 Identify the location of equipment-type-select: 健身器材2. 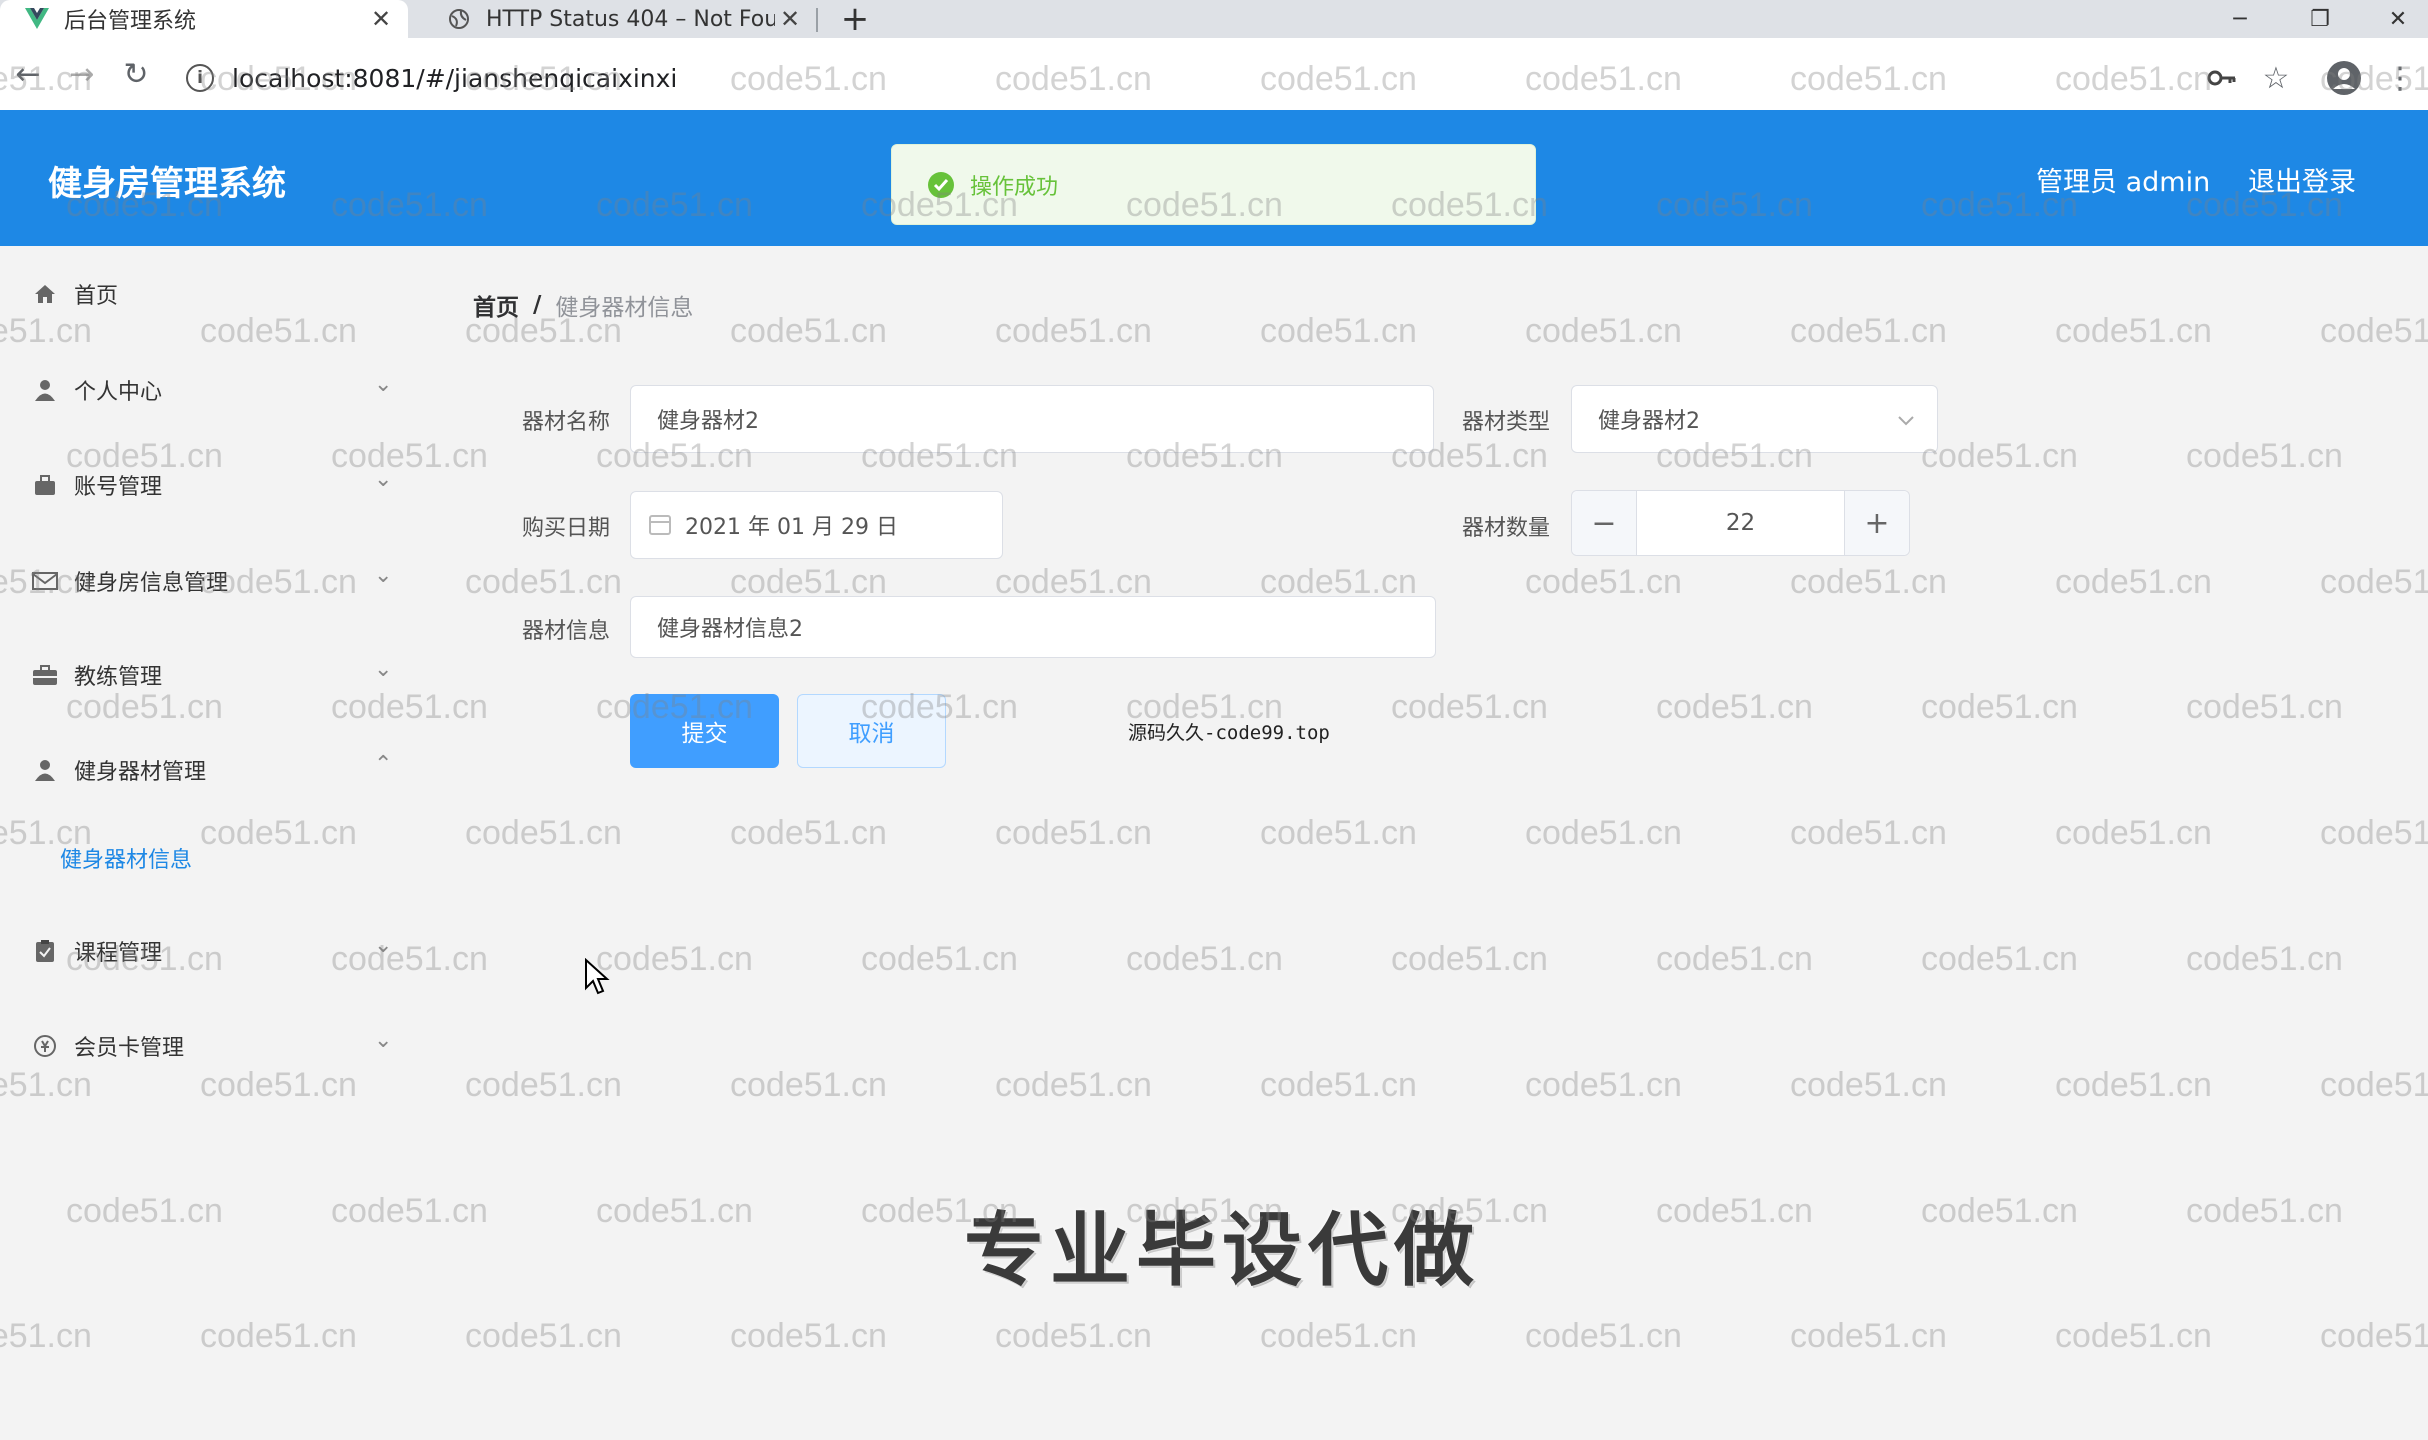
(1754, 419).